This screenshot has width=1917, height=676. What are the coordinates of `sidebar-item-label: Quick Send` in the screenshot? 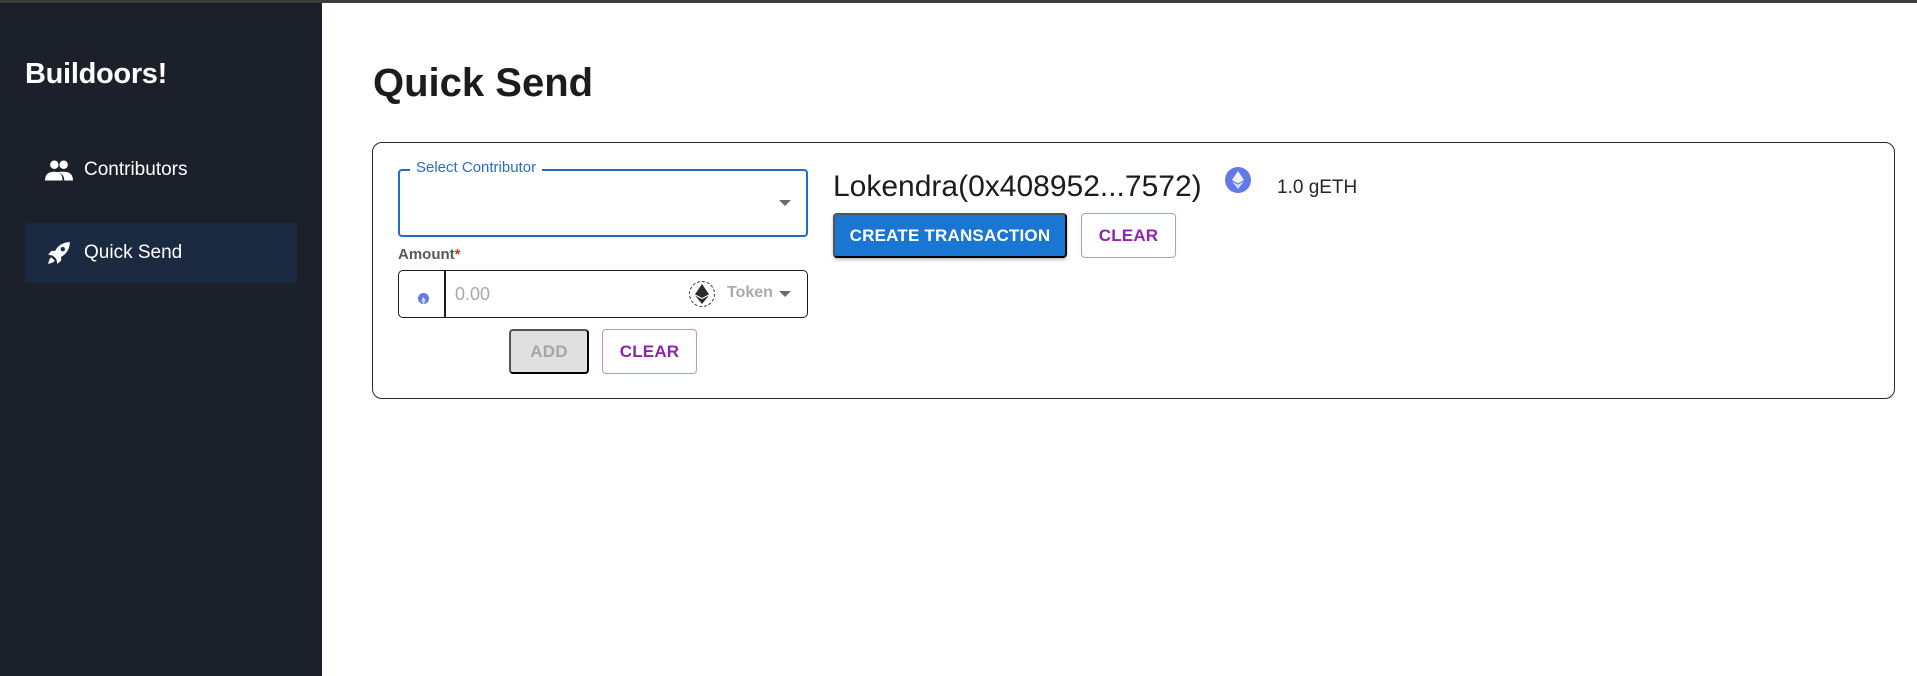 It's located at (133, 252).